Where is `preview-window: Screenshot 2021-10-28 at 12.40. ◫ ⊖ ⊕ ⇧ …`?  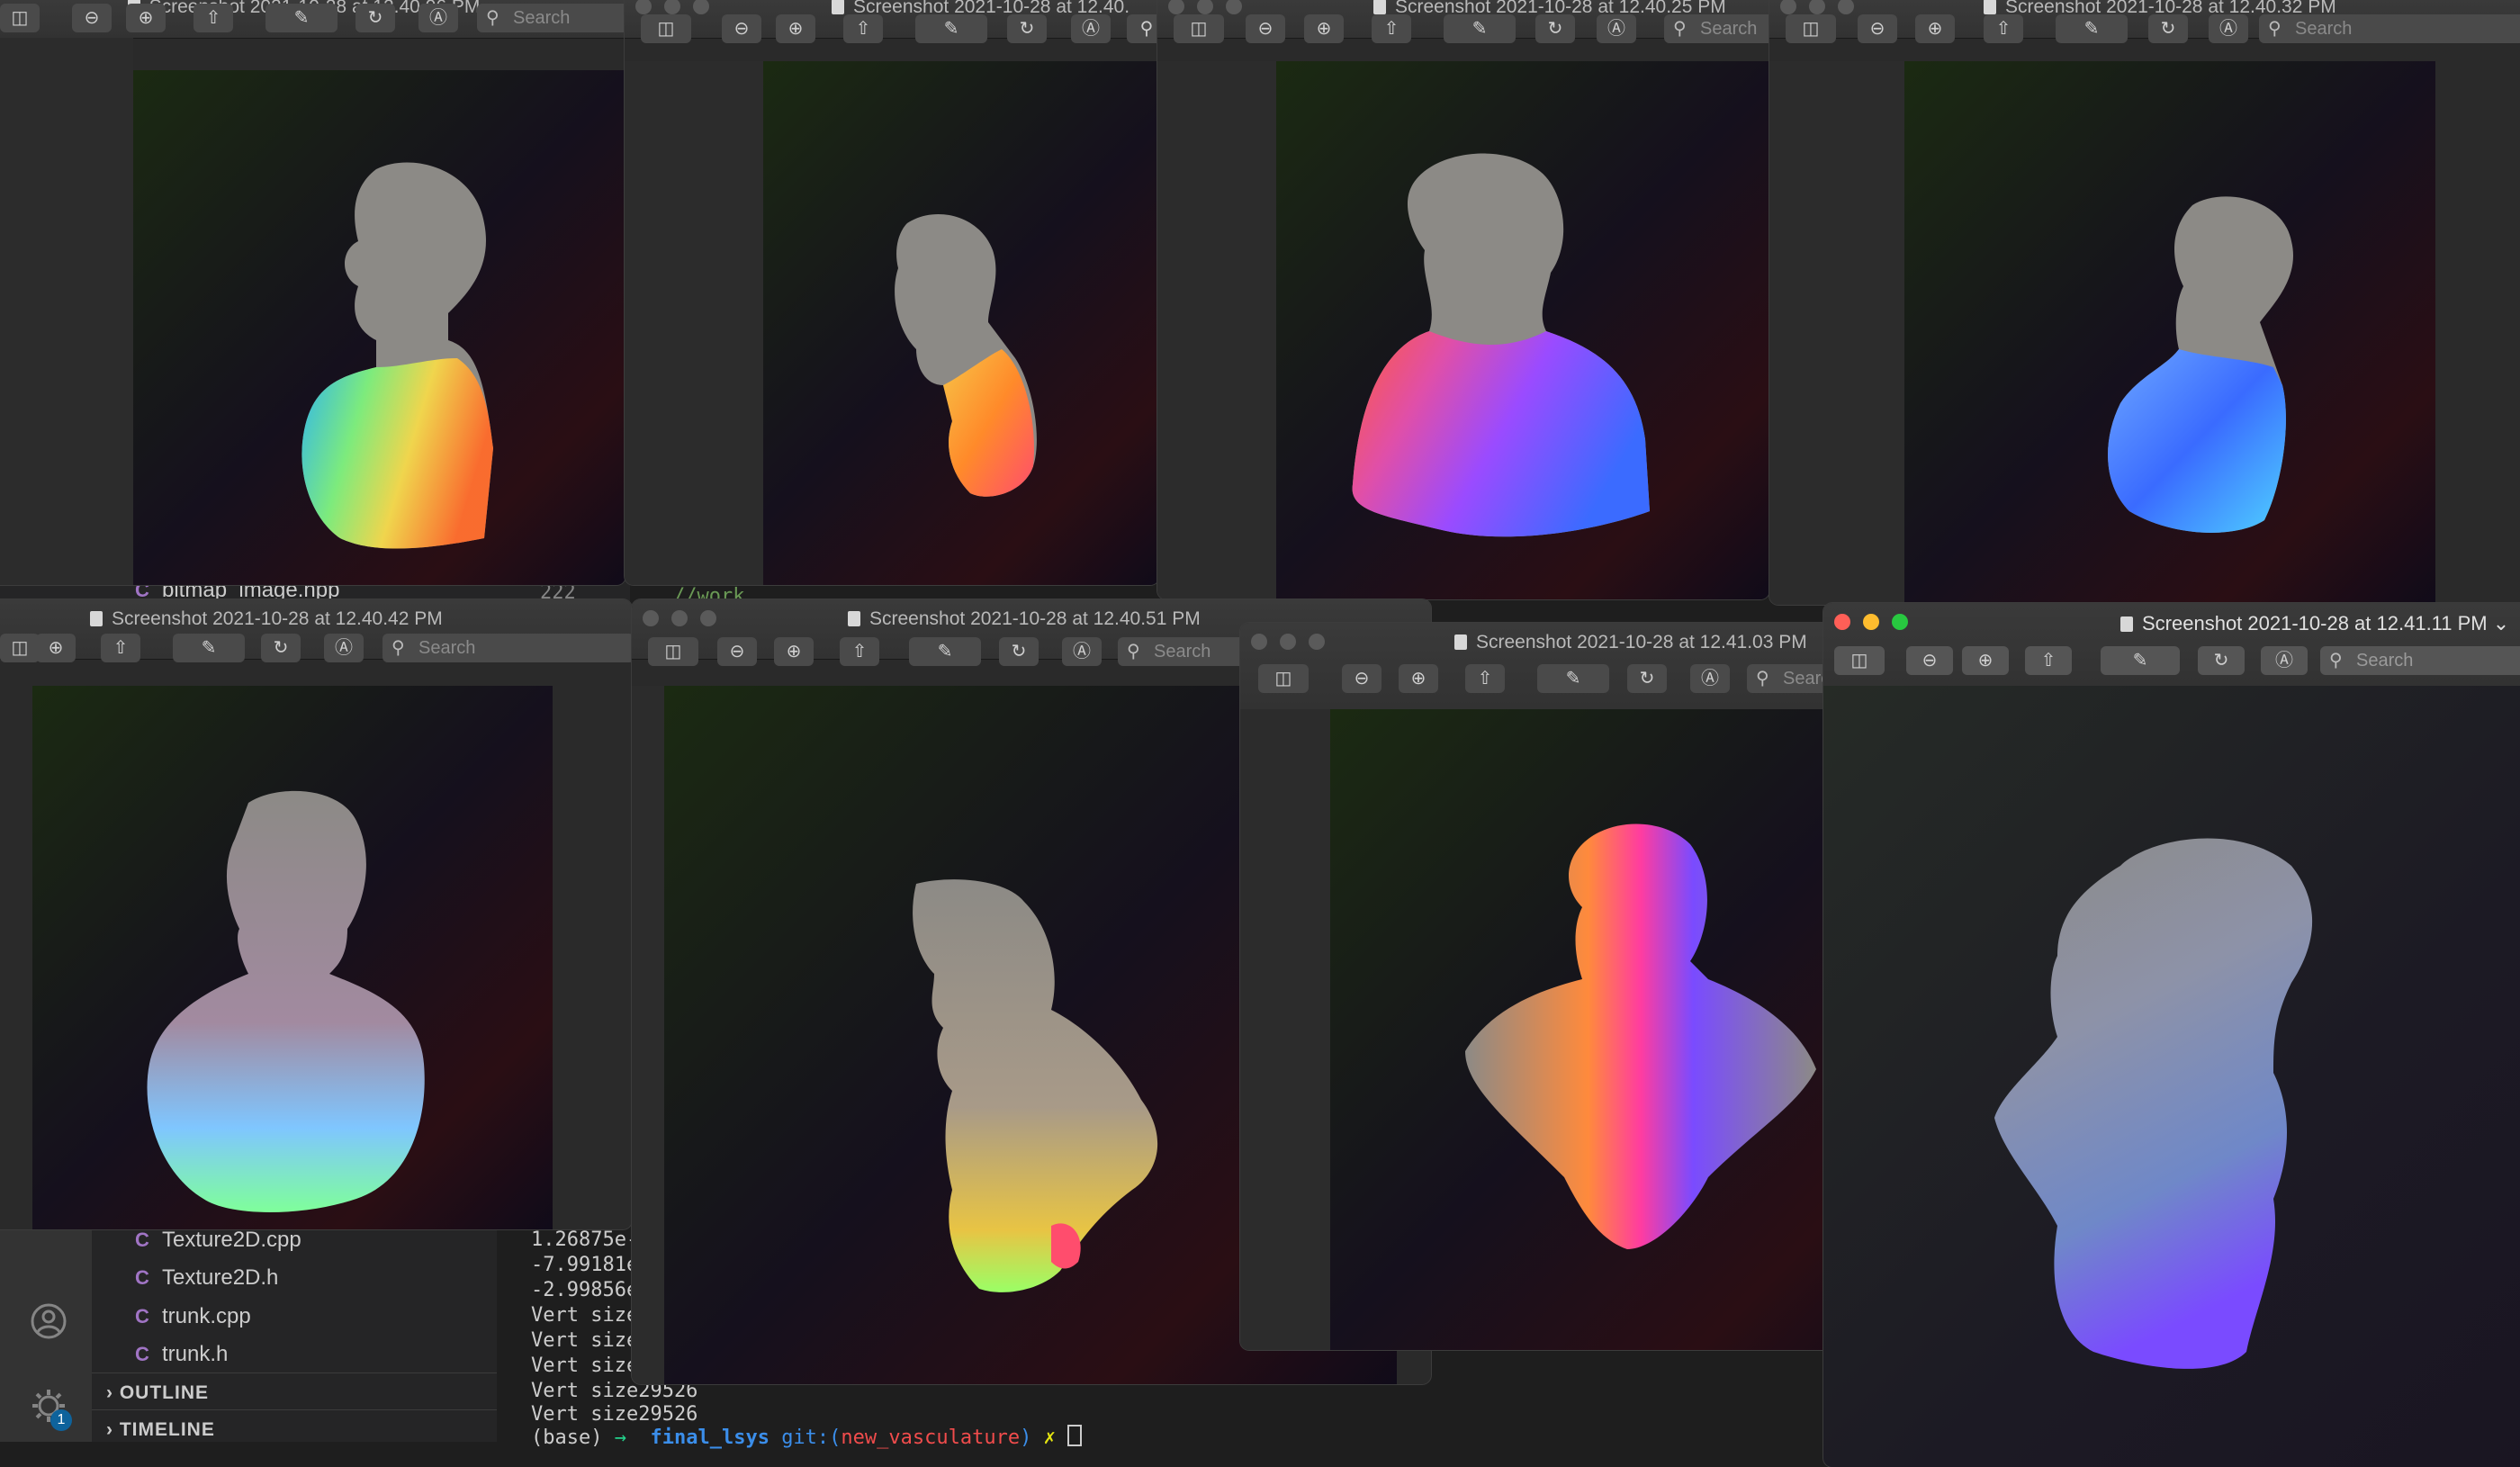
preview-window: Screenshot 2021-10-28 at 12.40. ◫ ⊖ ⊕ ⇧ … is located at coordinates (892, 292).